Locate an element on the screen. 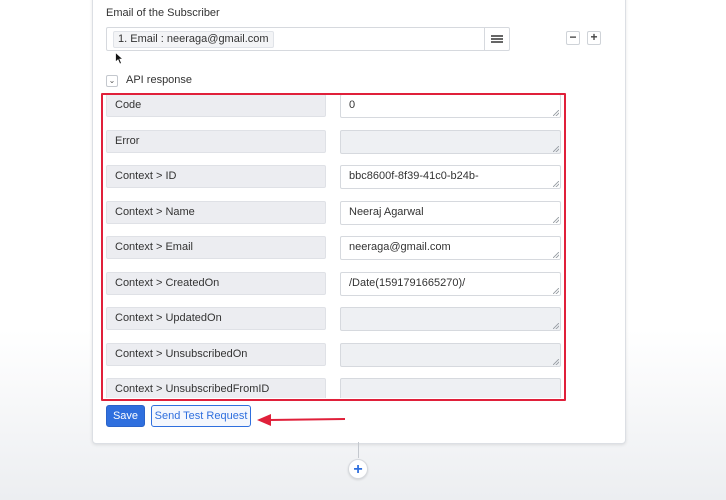 The image size is (726, 500). response-key: Context > UnsubscribedFromID is located at coordinates (216, 388).